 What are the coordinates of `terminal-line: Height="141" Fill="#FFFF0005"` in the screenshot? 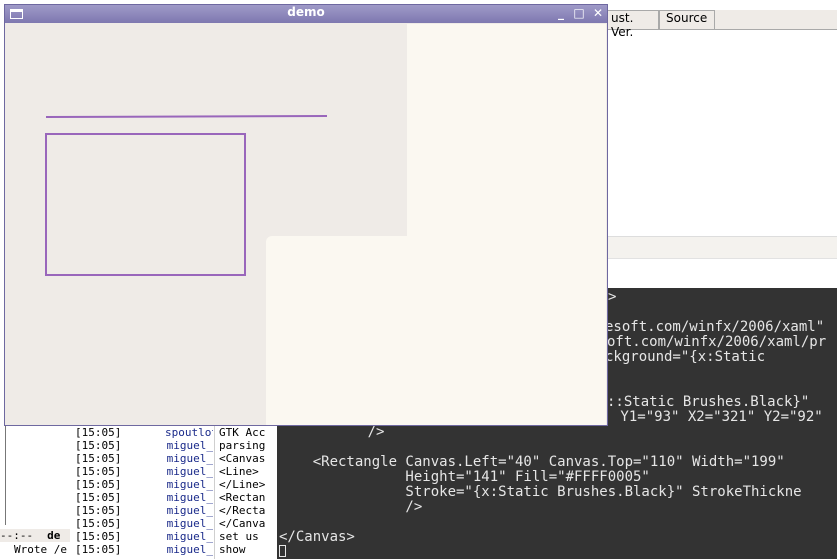 It's located at (464, 477).